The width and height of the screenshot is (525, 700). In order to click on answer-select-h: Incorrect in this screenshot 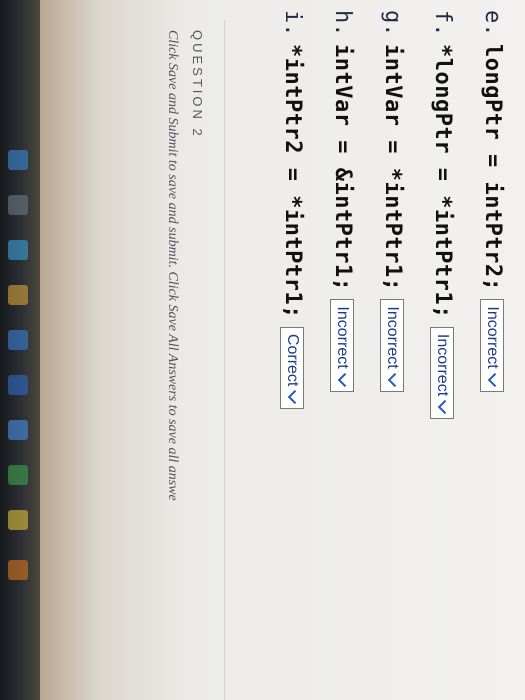, I will do `click(342, 345)`.